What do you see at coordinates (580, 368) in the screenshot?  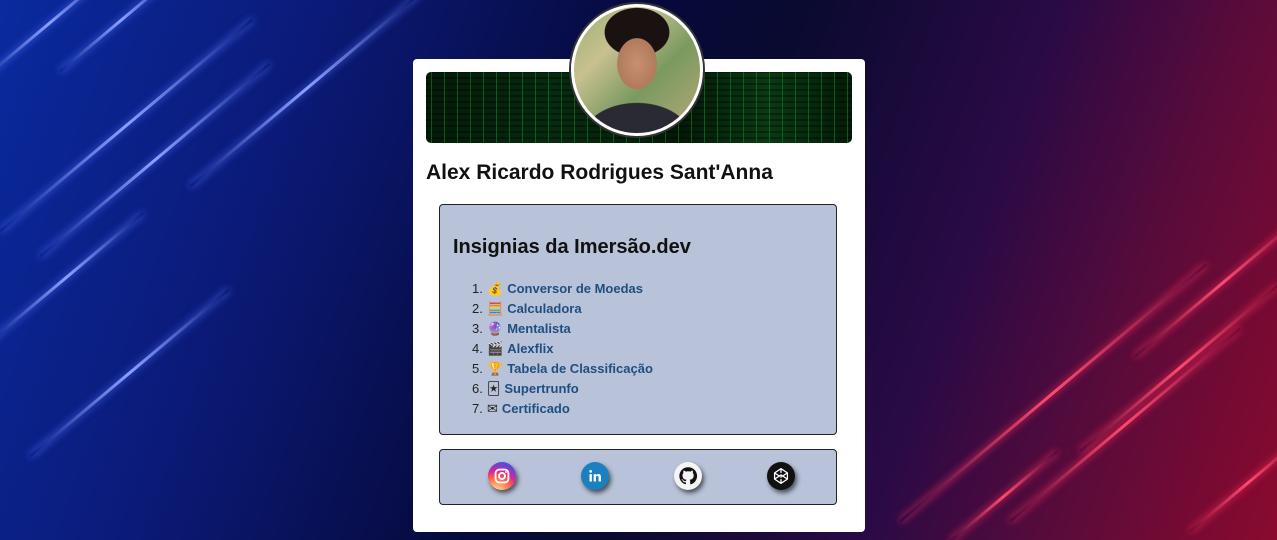 I see `badge-link-tabela: Tabela de Classificação` at bounding box center [580, 368].